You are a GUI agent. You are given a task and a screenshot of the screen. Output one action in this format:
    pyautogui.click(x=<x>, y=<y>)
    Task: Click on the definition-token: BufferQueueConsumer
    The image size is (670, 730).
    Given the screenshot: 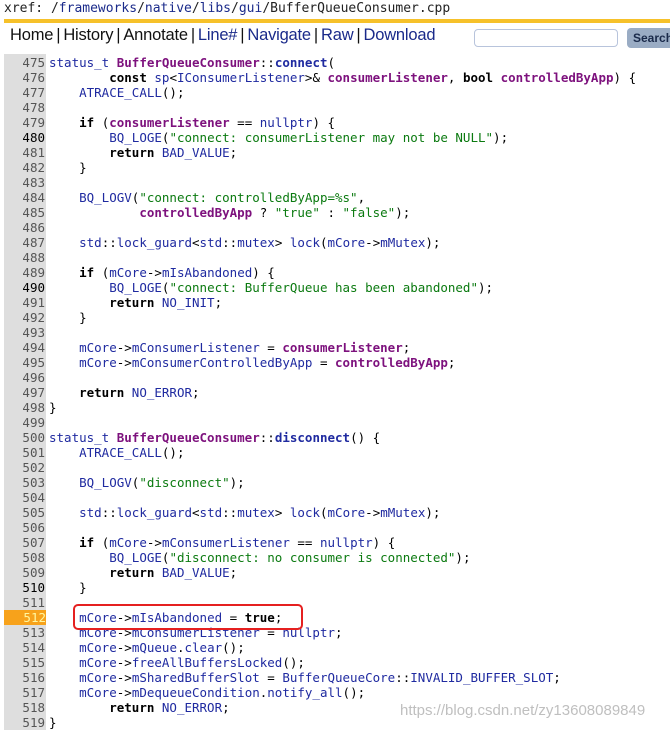 What is the action you would take?
    pyautogui.click(x=188, y=437)
    